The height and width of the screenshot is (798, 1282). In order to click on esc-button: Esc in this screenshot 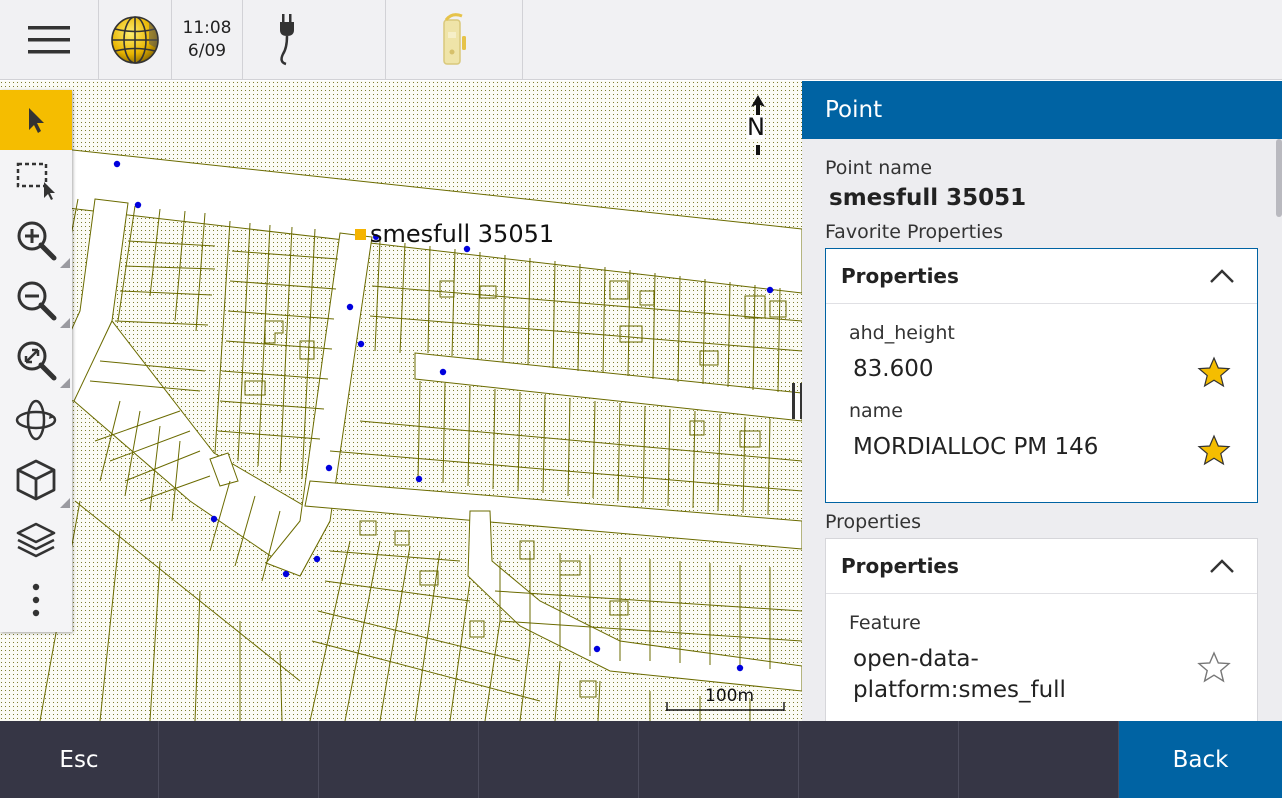, I will do `click(79, 759)`.